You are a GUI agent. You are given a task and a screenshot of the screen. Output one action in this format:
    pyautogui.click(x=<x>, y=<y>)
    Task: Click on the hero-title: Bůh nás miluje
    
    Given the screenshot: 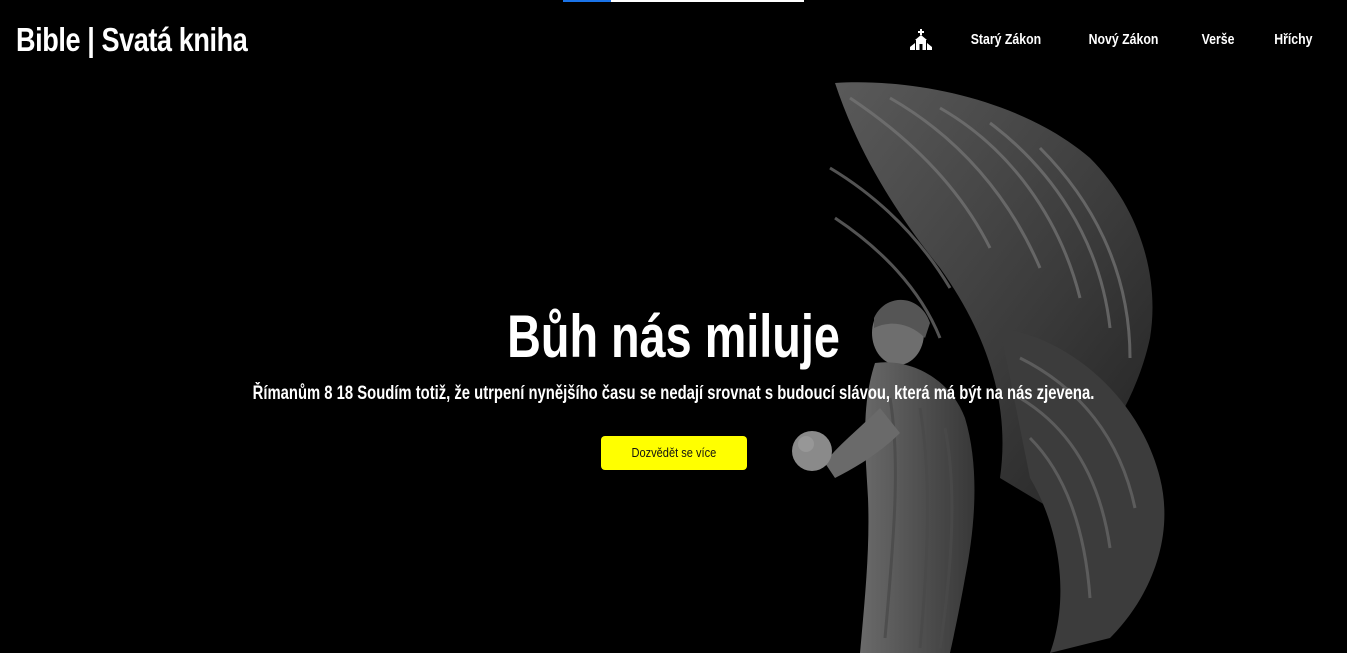 What is the action you would take?
    pyautogui.click(x=673, y=336)
    